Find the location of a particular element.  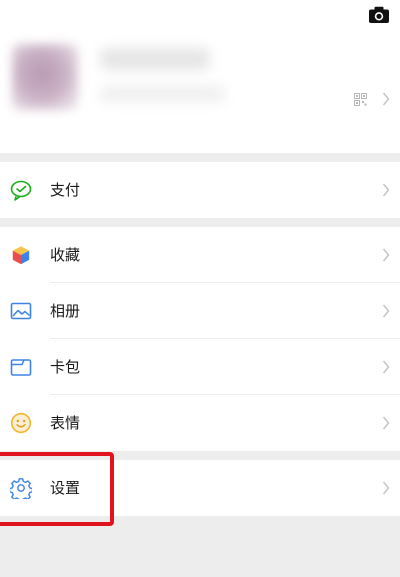

wechat-pay-icon is located at coordinates (21, 190).